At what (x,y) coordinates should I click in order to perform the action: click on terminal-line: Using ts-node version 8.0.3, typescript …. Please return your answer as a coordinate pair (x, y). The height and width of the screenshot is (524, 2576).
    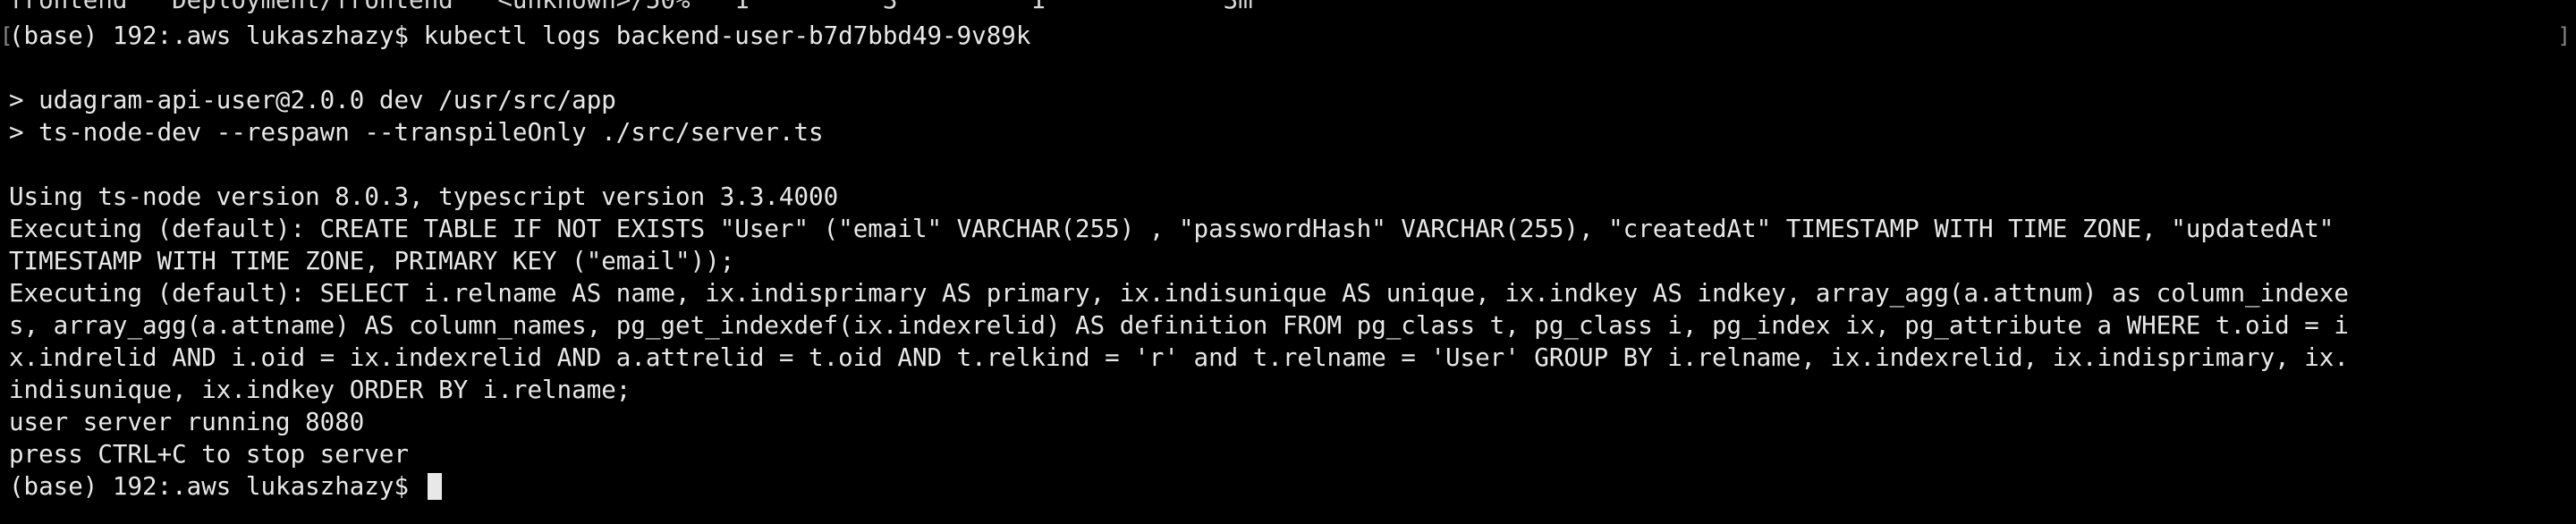
    Looking at the image, I should click on (424, 196).